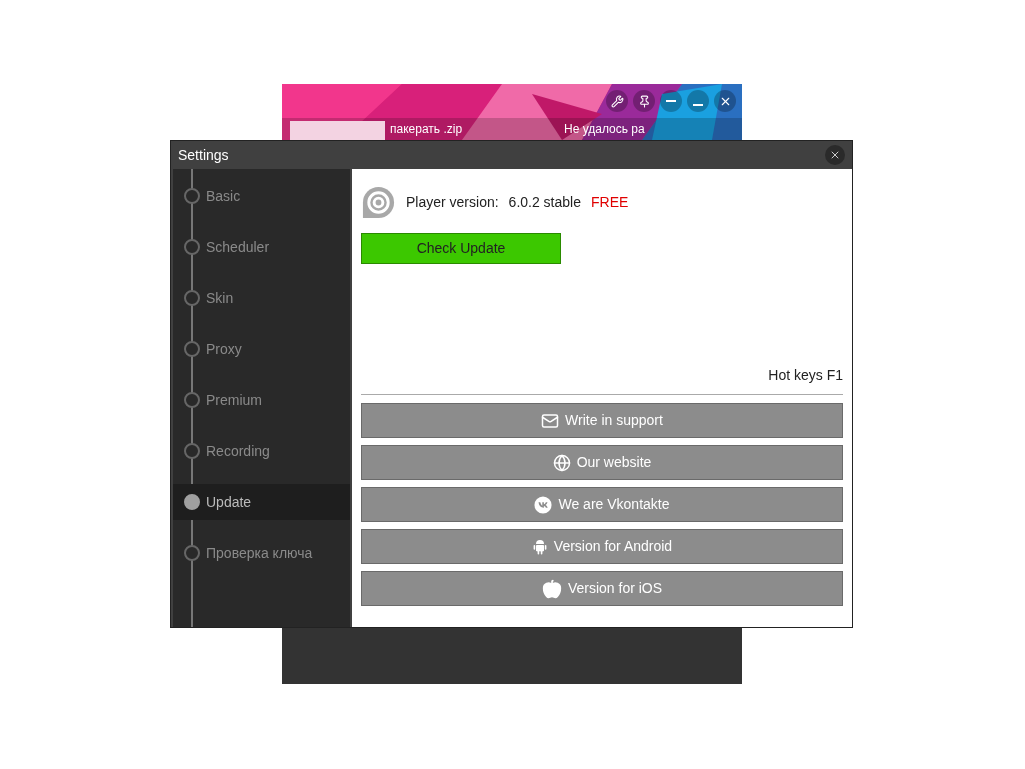 The image size is (1025, 769). What do you see at coordinates (561, 462) in the screenshot?
I see `globe-icon` at bounding box center [561, 462].